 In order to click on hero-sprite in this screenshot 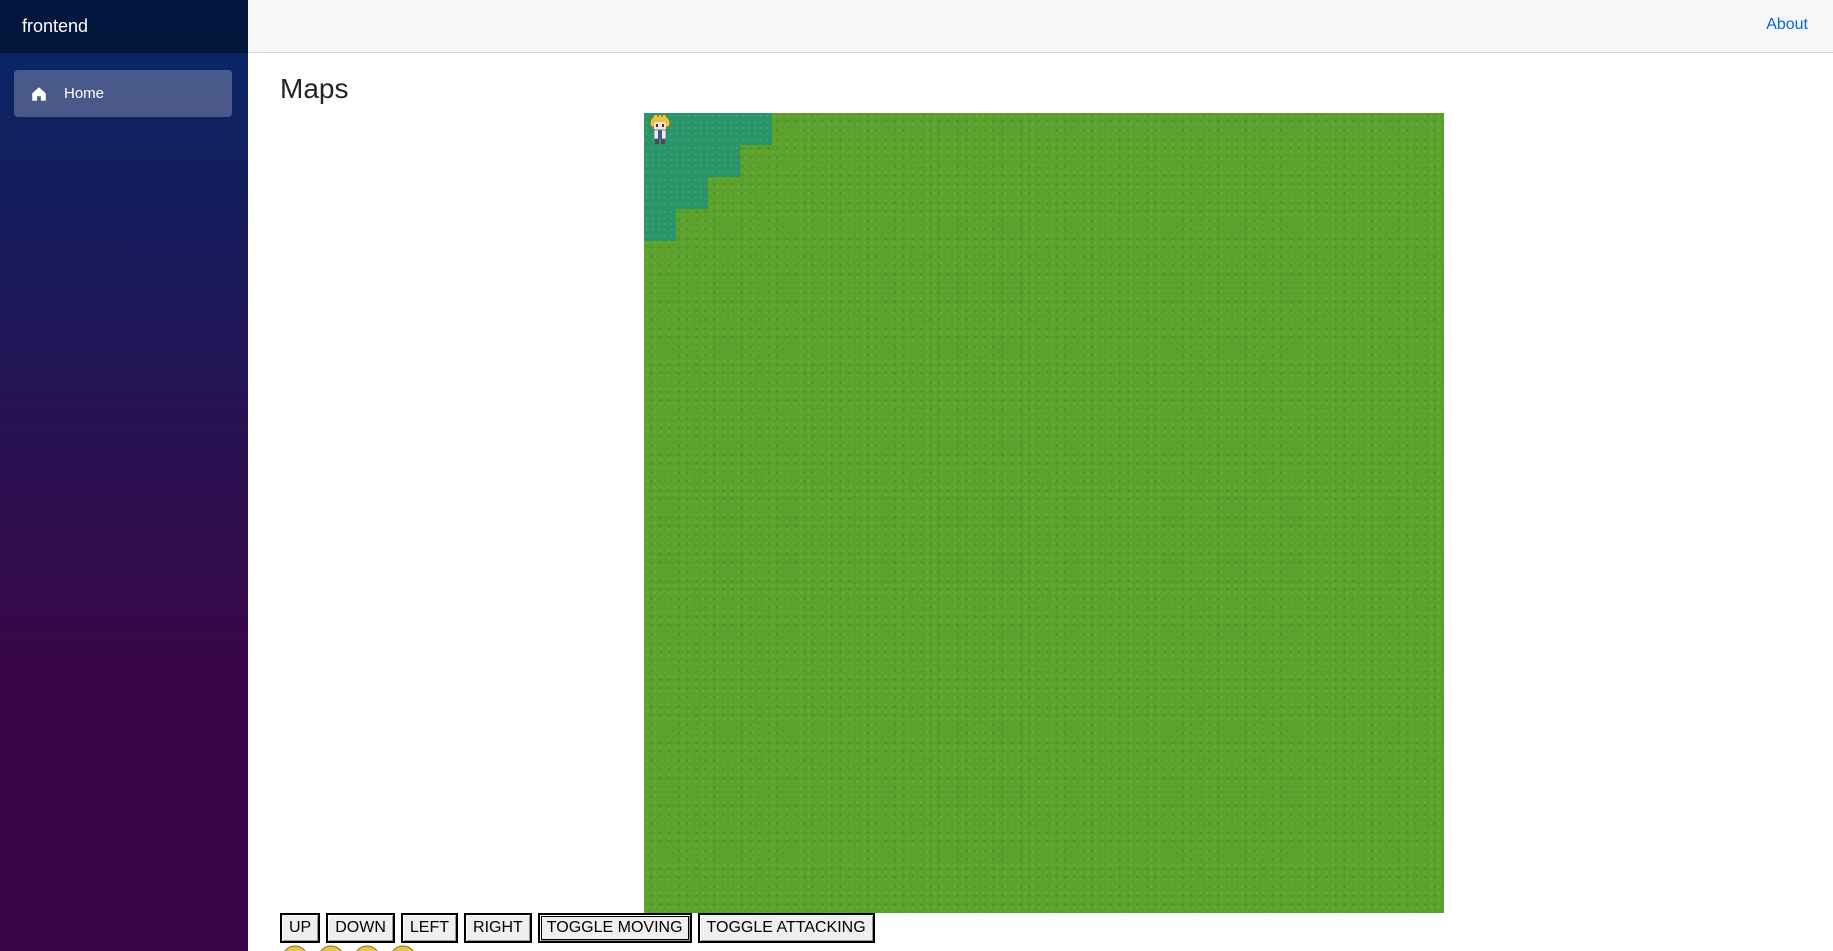, I will do `click(660, 128)`.